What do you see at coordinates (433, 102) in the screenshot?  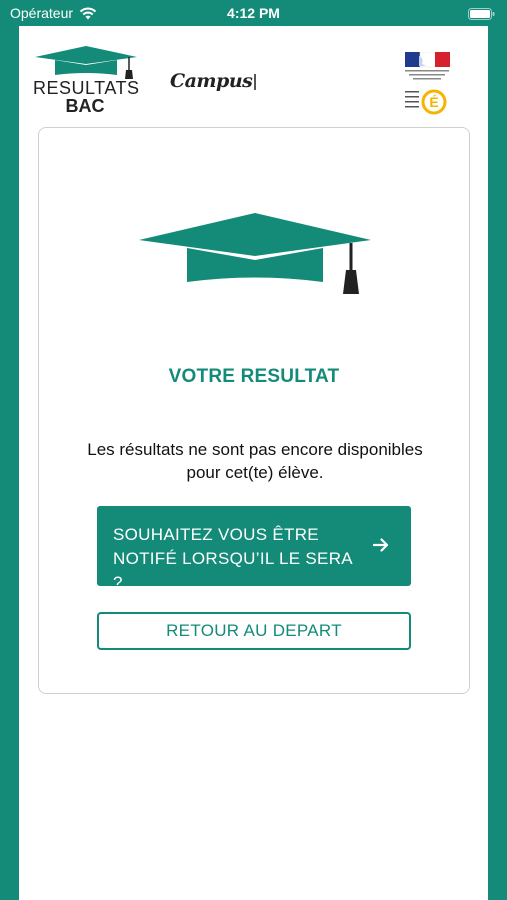 I see `svg-text: É` at bounding box center [433, 102].